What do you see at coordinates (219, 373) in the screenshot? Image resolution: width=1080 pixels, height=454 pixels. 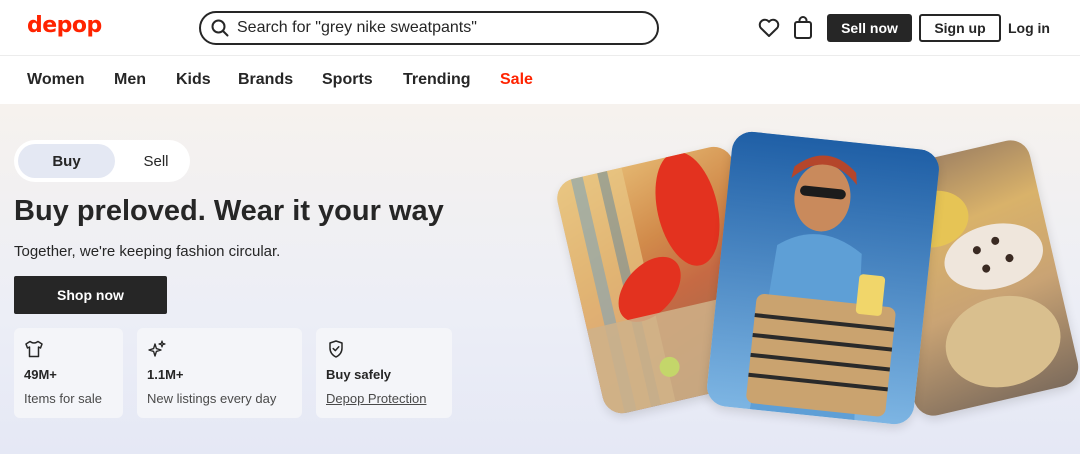 I see `stat-card-listings: 1.1M+ New listings every day` at bounding box center [219, 373].